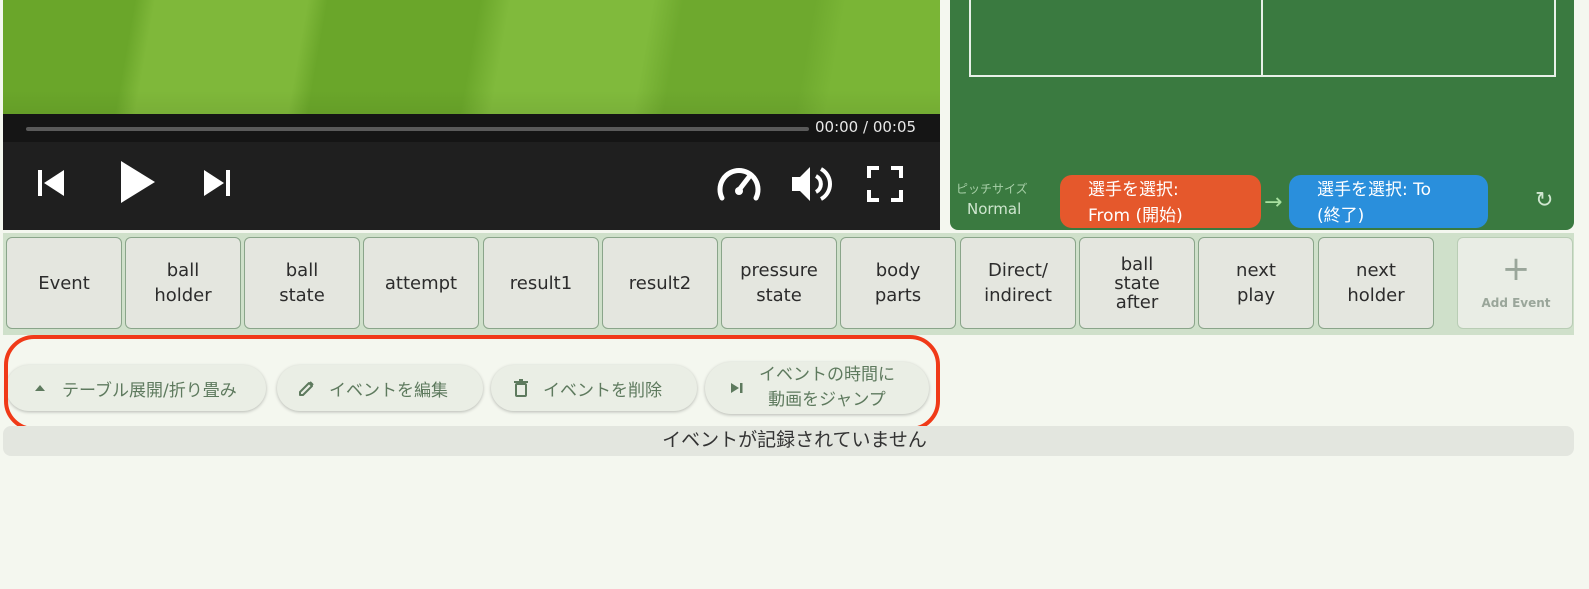 This screenshot has width=1589, height=589. I want to click on event-button-result2: result2, so click(660, 283).